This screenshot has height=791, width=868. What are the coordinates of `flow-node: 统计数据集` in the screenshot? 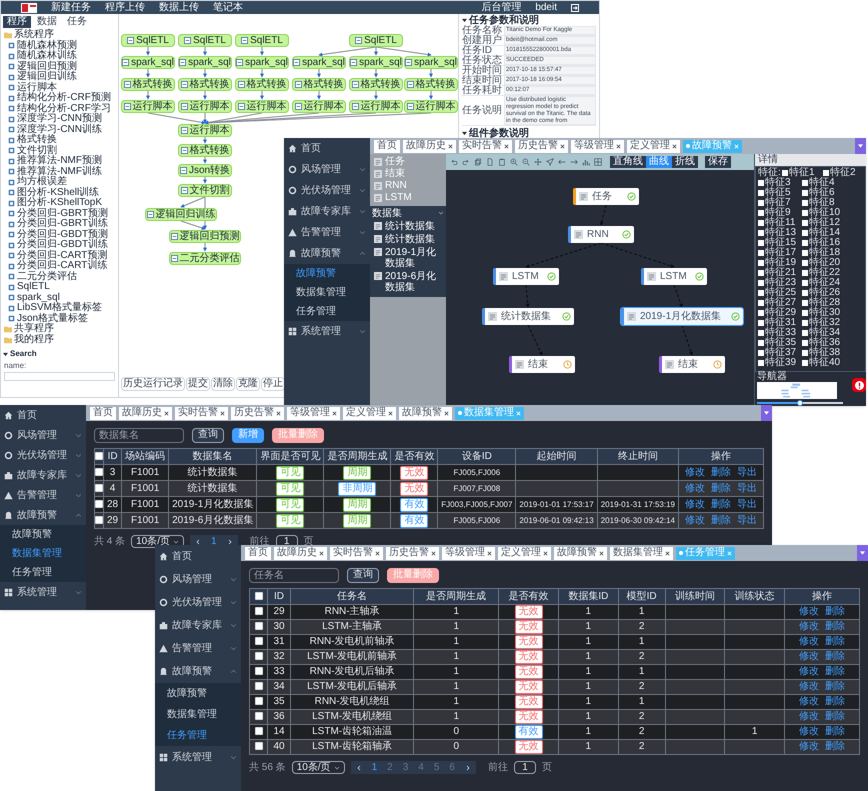 It's located at (528, 316).